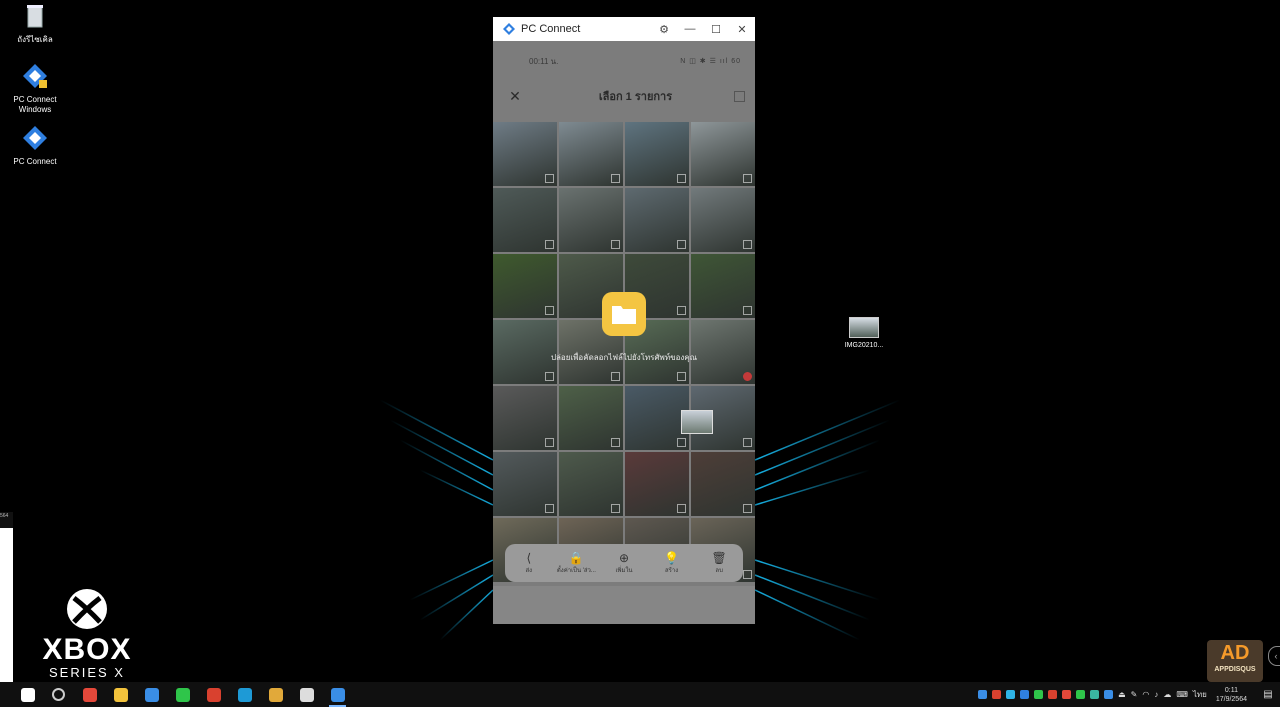 This screenshot has width=1280, height=707. What do you see at coordinates (87, 634) in the screenshot?
I see `xbox-branding: XBOX SERIES X` at bounding box center [87, 634].